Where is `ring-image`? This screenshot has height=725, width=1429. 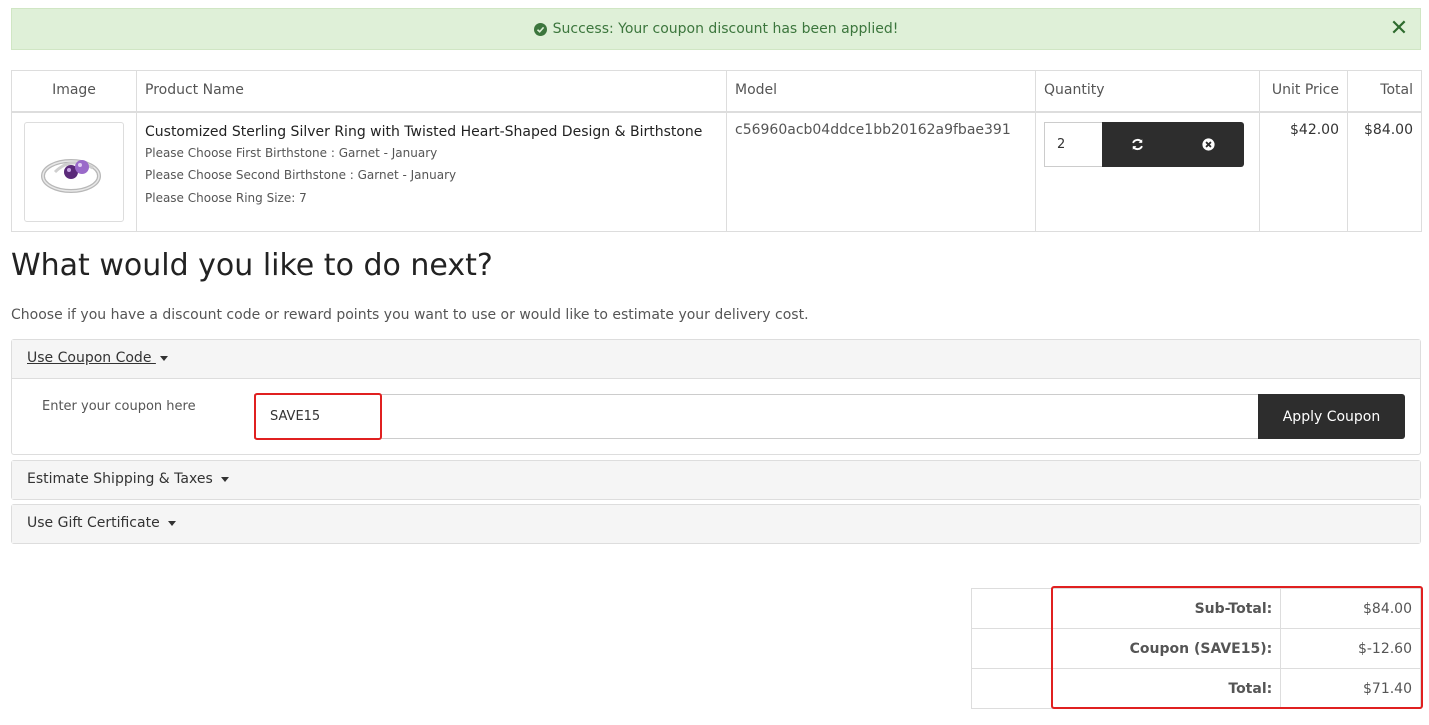 ring-image is located at coordinates (71, 175).